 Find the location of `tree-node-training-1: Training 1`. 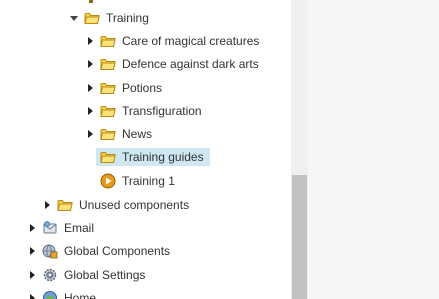

tree-node-training-1: Training 1 is located at coordinates (138, 181).